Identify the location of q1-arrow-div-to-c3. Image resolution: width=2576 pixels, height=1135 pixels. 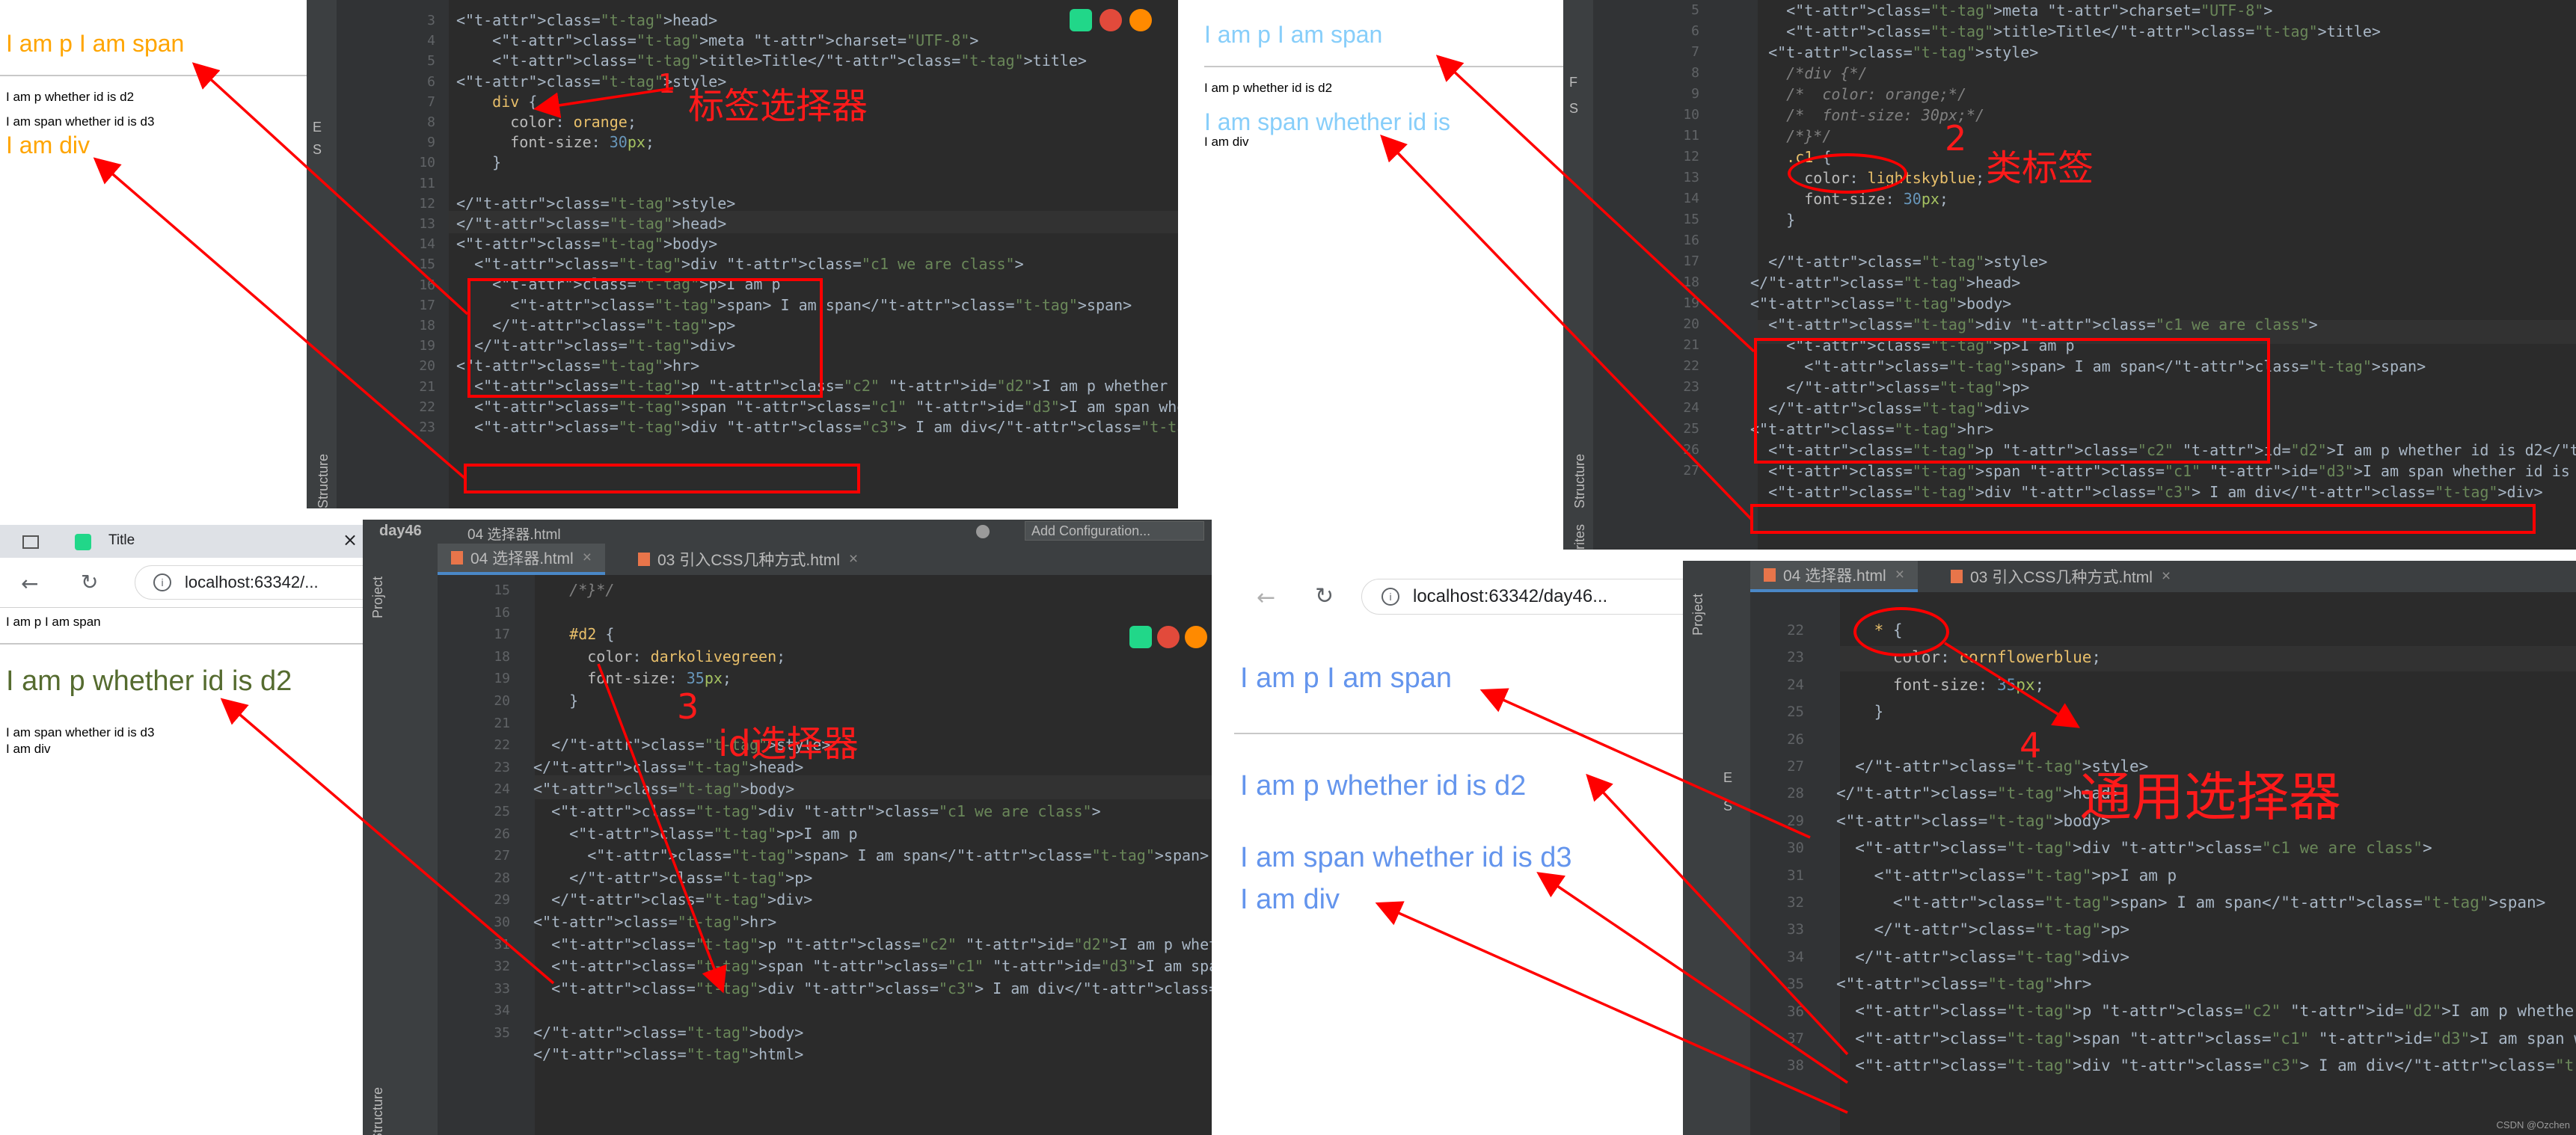
(280, 318).